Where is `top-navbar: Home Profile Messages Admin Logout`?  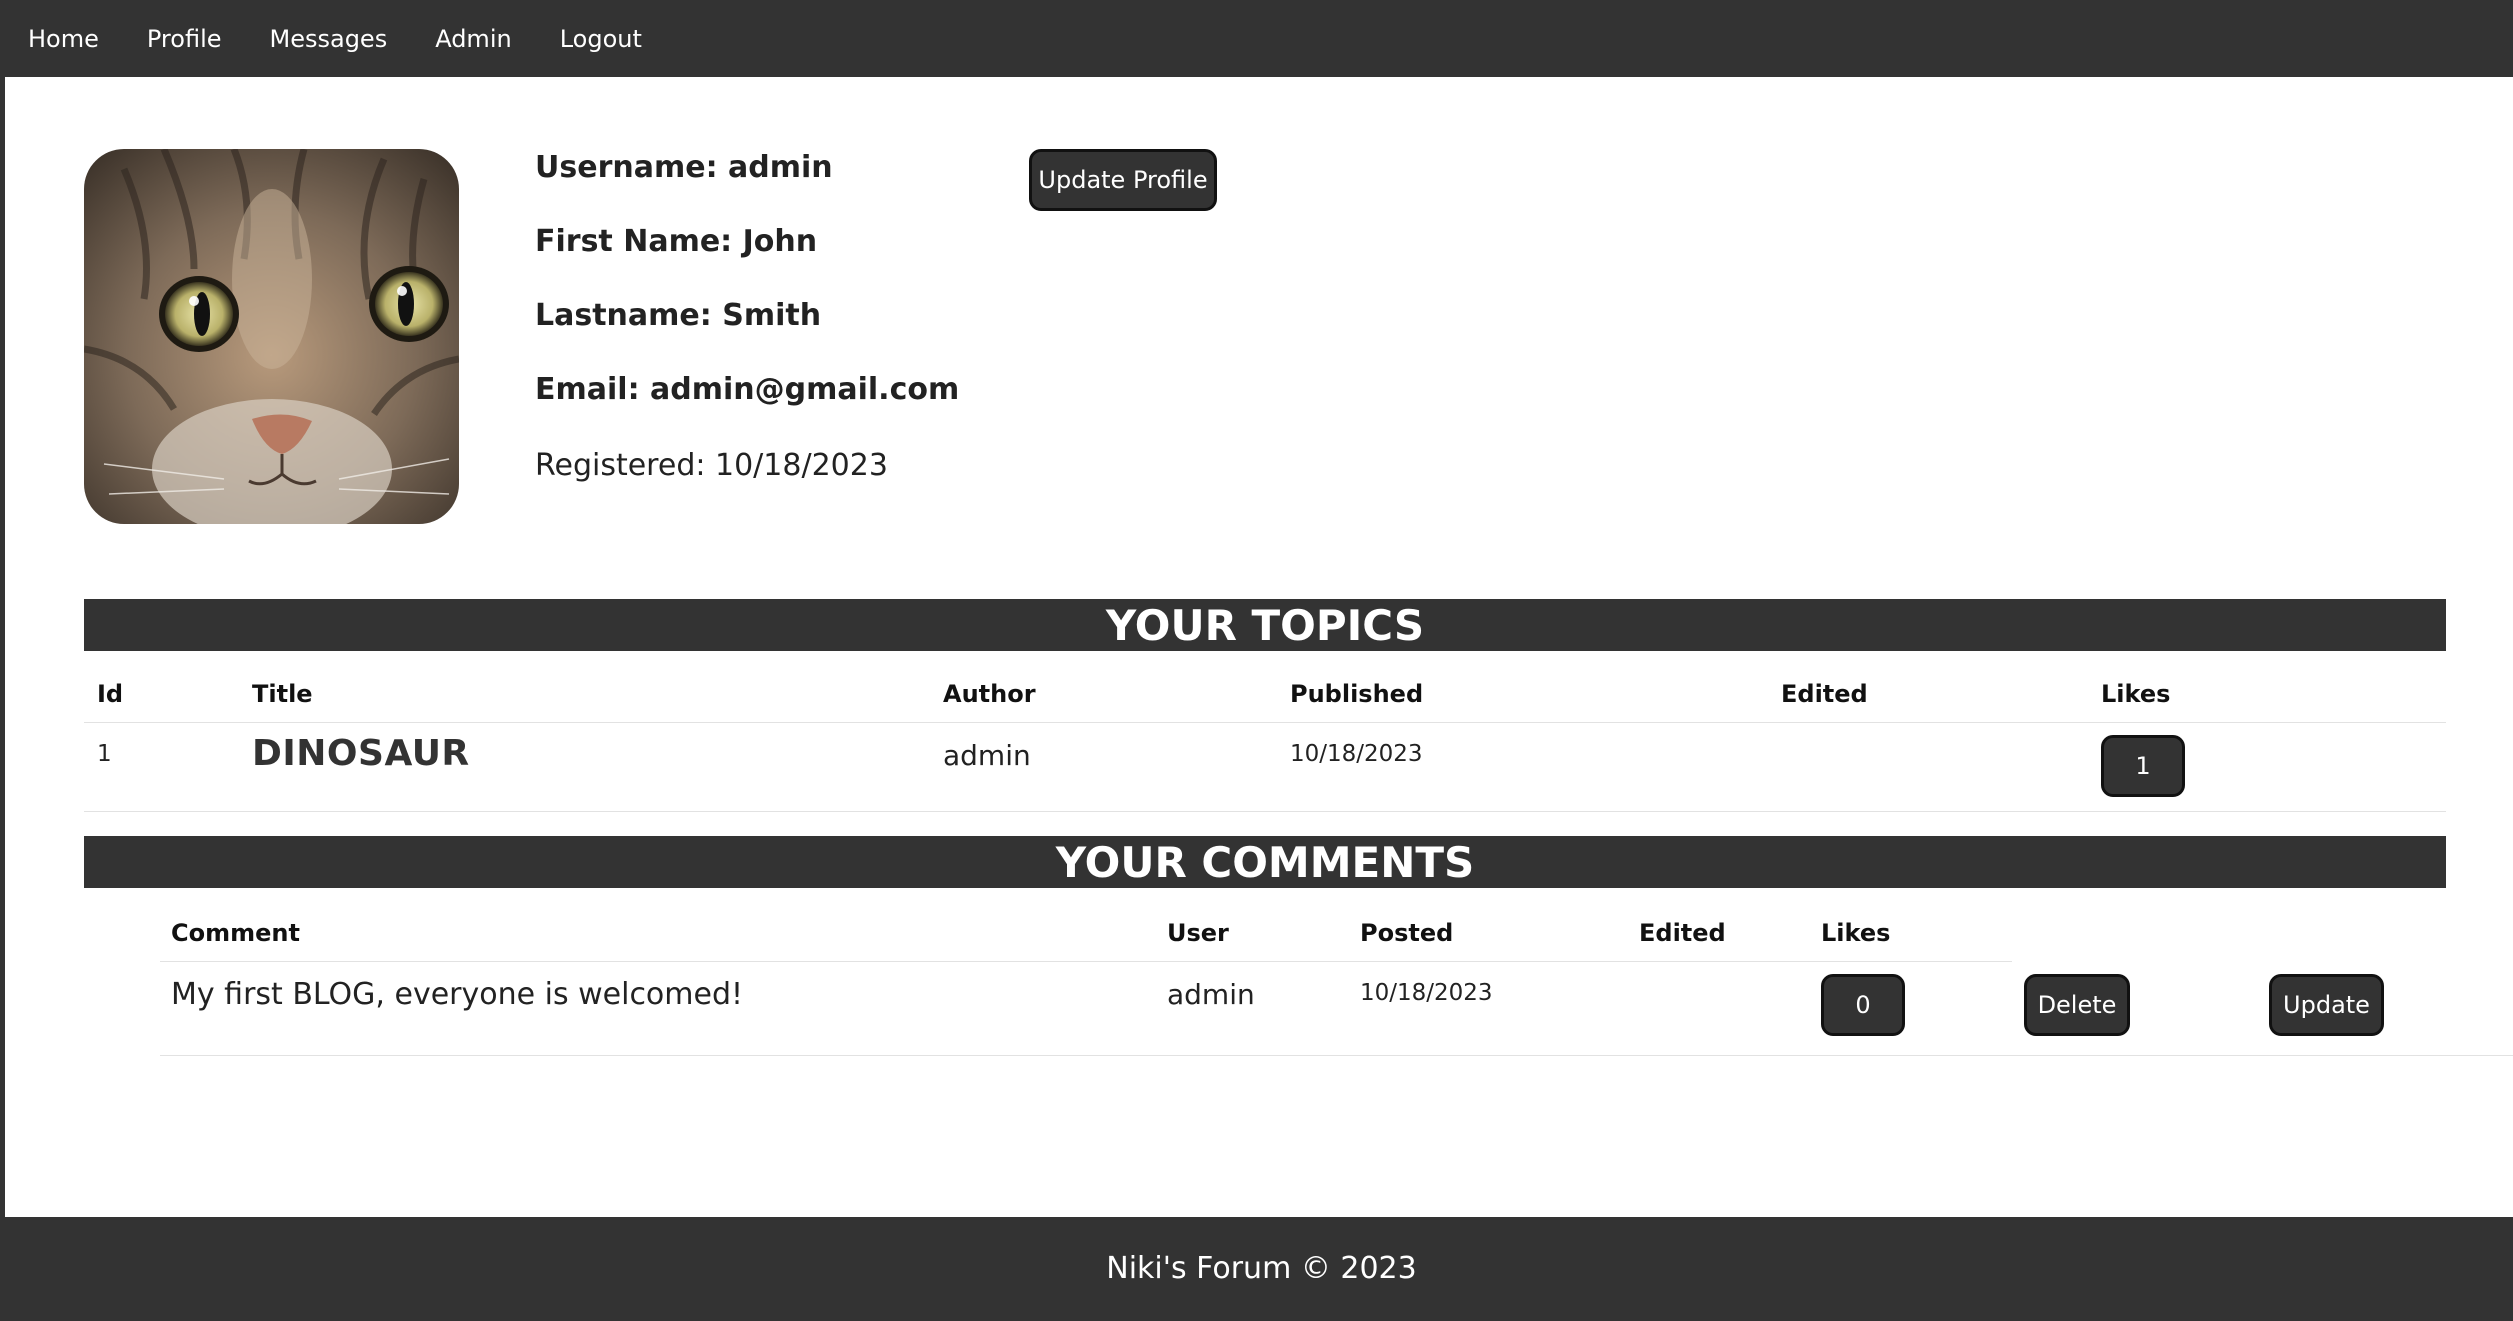 top-navbar: Home Profile Messages Admin Logout is located at coordinates (1259, 38).